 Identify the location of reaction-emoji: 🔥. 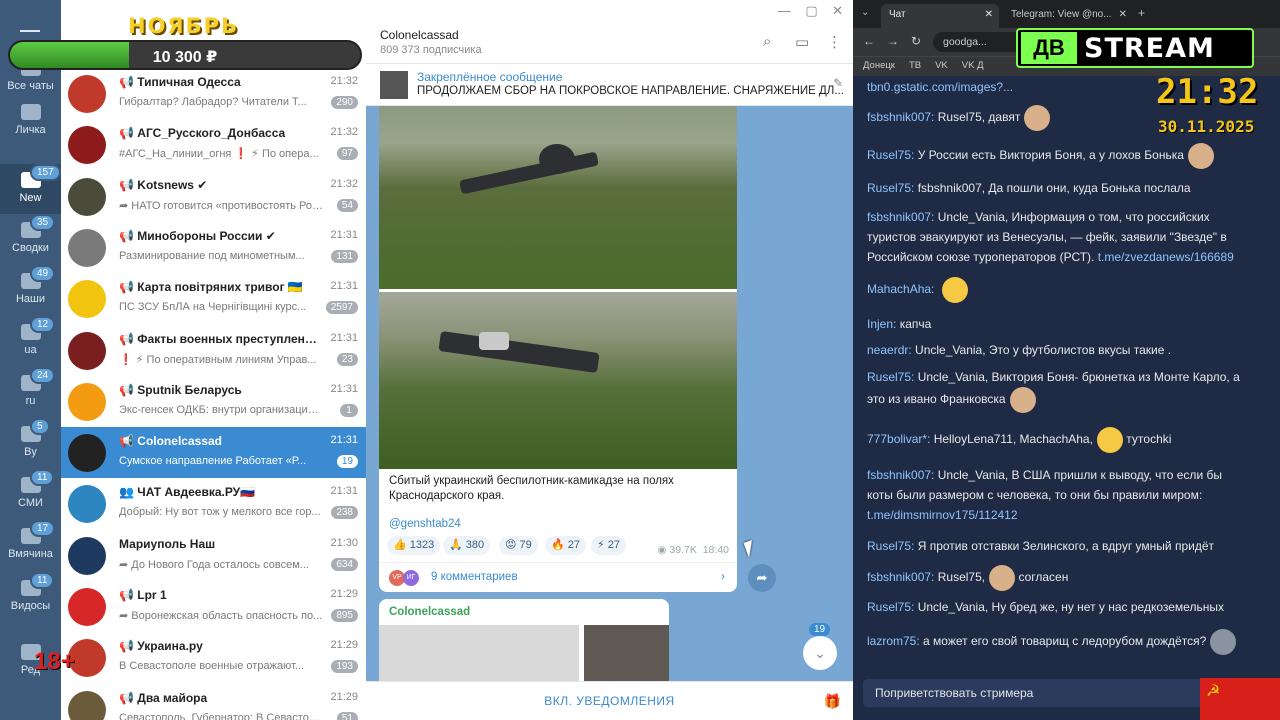
(558, 545).